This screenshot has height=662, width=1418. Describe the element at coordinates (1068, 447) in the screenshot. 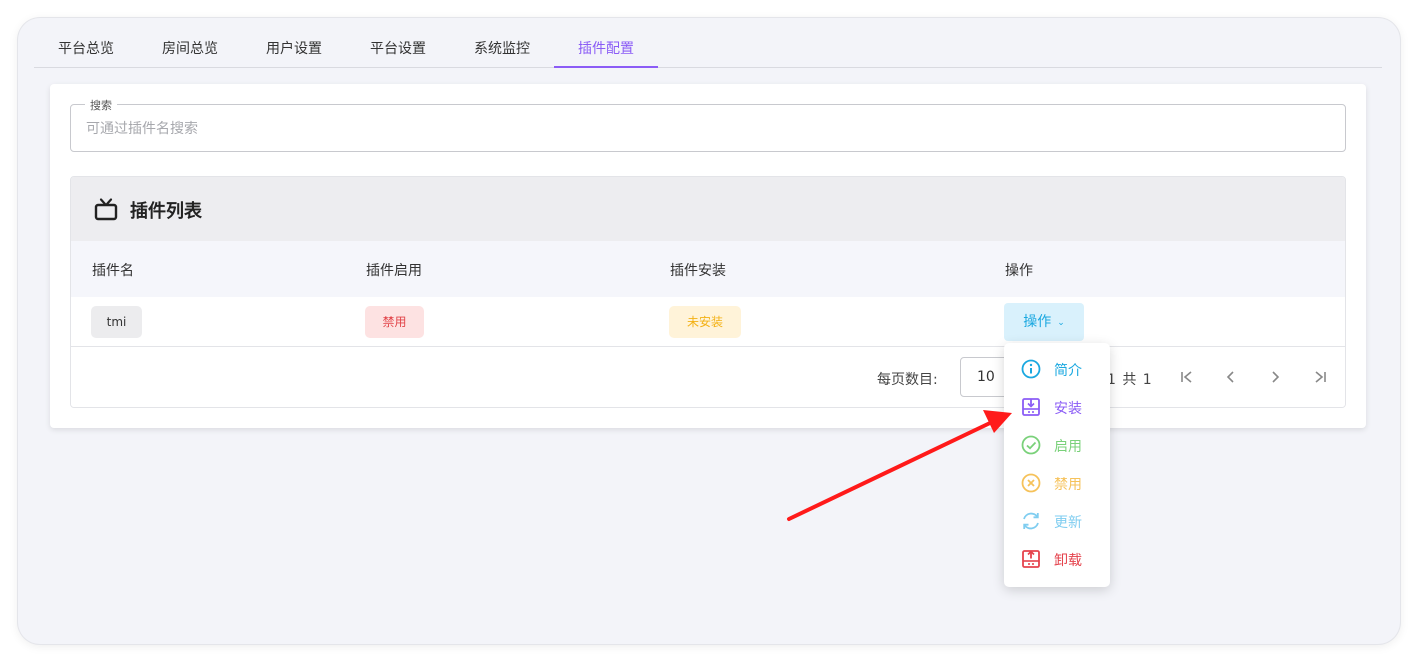

I see `menu-item-label: 启用` at that location.